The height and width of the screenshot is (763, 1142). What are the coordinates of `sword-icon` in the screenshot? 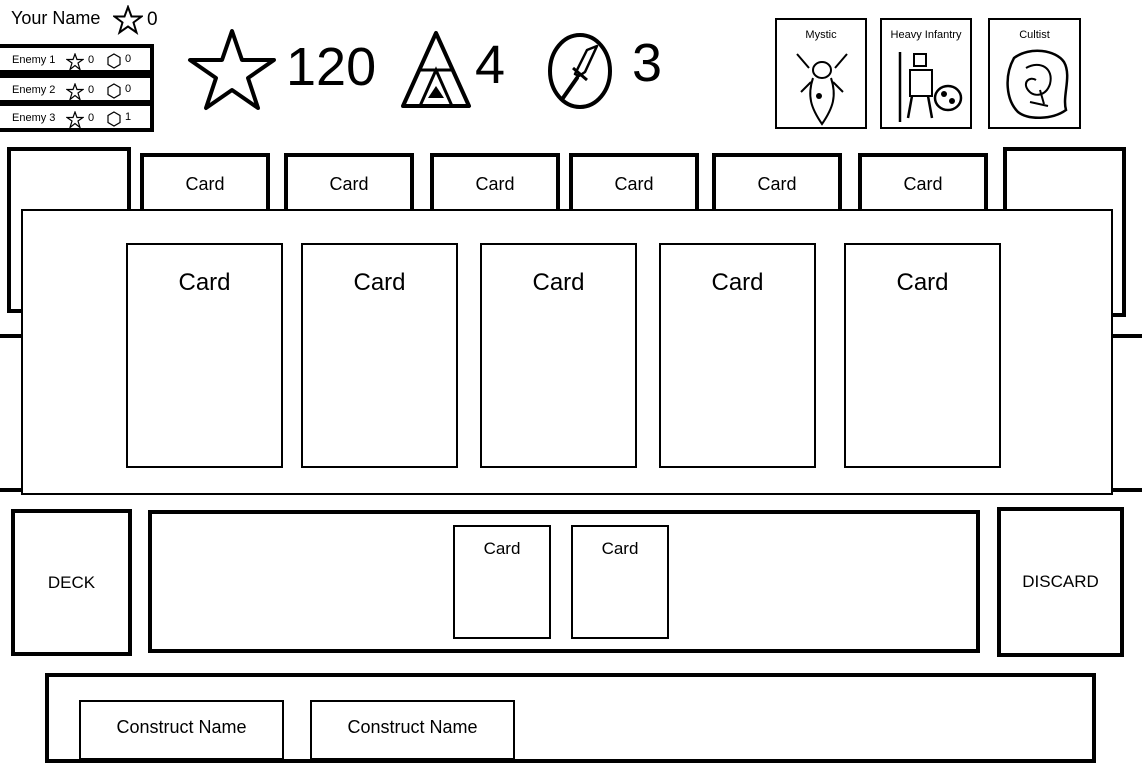 It's located at (580, 71).